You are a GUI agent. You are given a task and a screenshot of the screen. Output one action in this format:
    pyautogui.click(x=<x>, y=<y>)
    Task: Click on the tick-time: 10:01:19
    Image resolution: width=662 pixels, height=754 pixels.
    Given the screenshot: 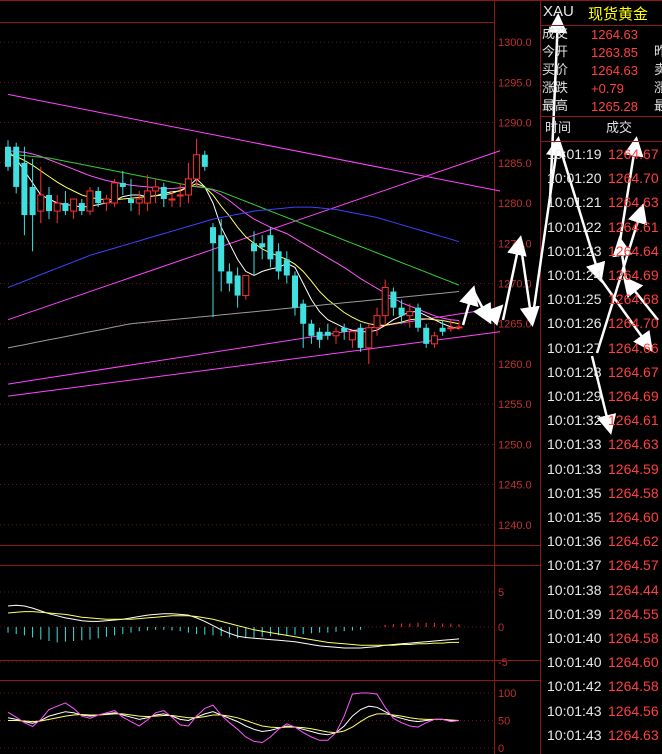 What is the action you would take?
    pyautogui.click(x=574, y=154)
    